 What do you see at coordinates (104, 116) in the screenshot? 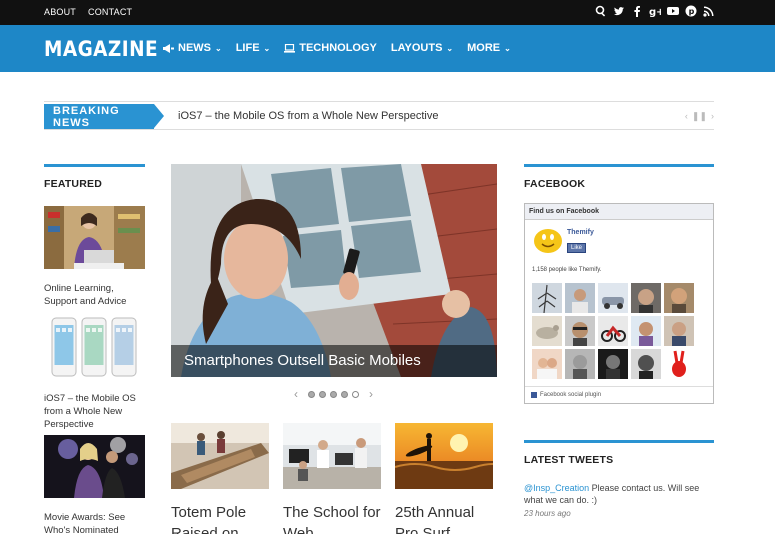
I see `breaking-news-label: BREAKING NEWS` at bounding box center [104, 116].